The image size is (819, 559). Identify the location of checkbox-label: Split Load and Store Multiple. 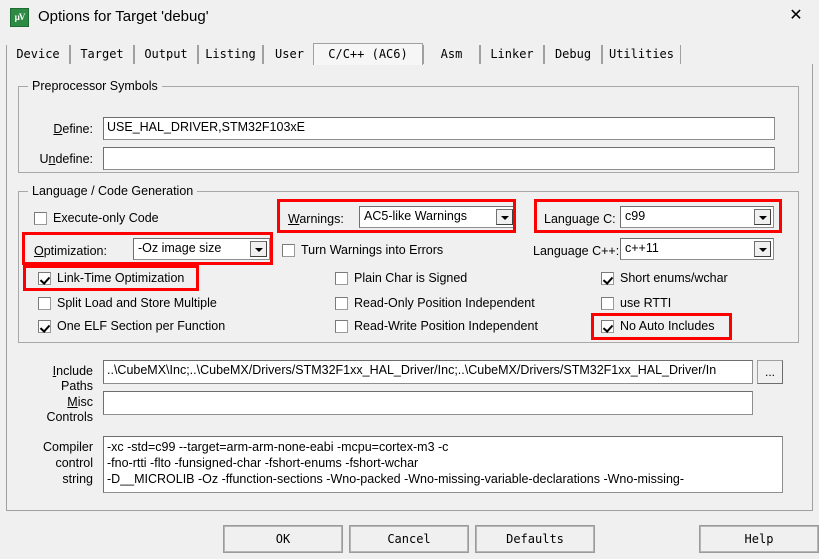
(137, 303).